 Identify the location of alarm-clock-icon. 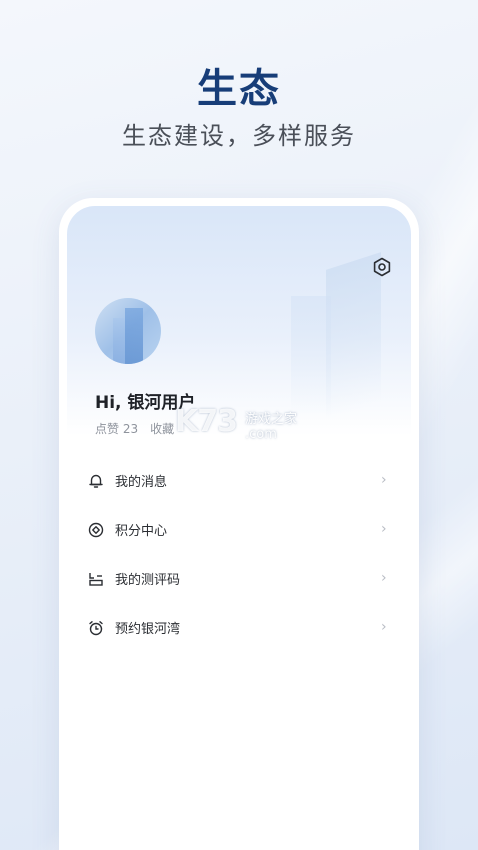
(96, 628).